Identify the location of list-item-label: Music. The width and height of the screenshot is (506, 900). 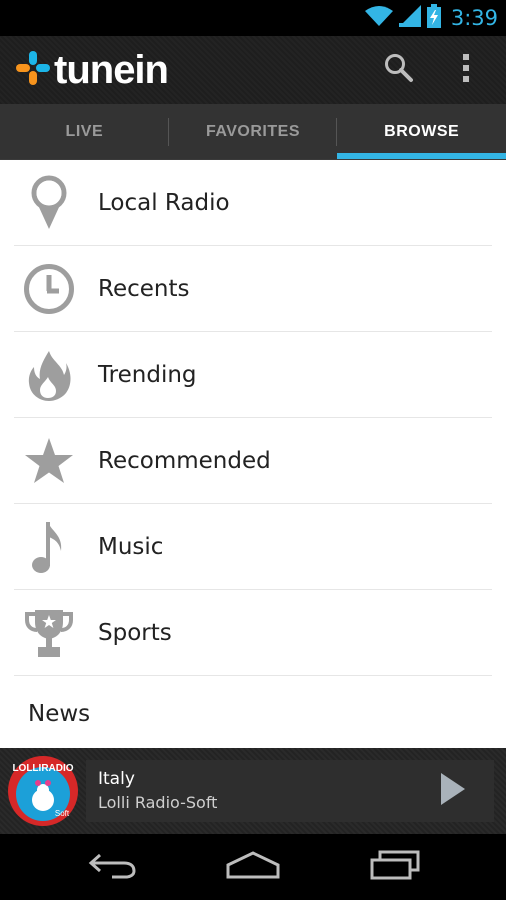
(131, 546).